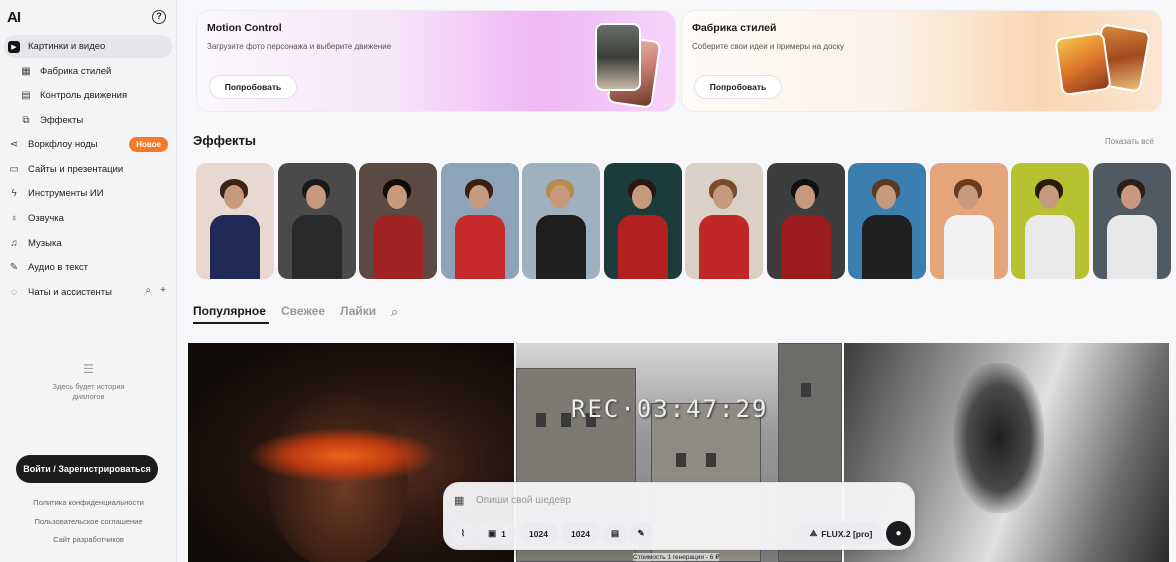 This screenshot has height=562, width=1176. Describe the element at coordinates (94, 95) in the screenshot. I see `sidebar-item-motion-control: ▤ Контроль движения` at that location.